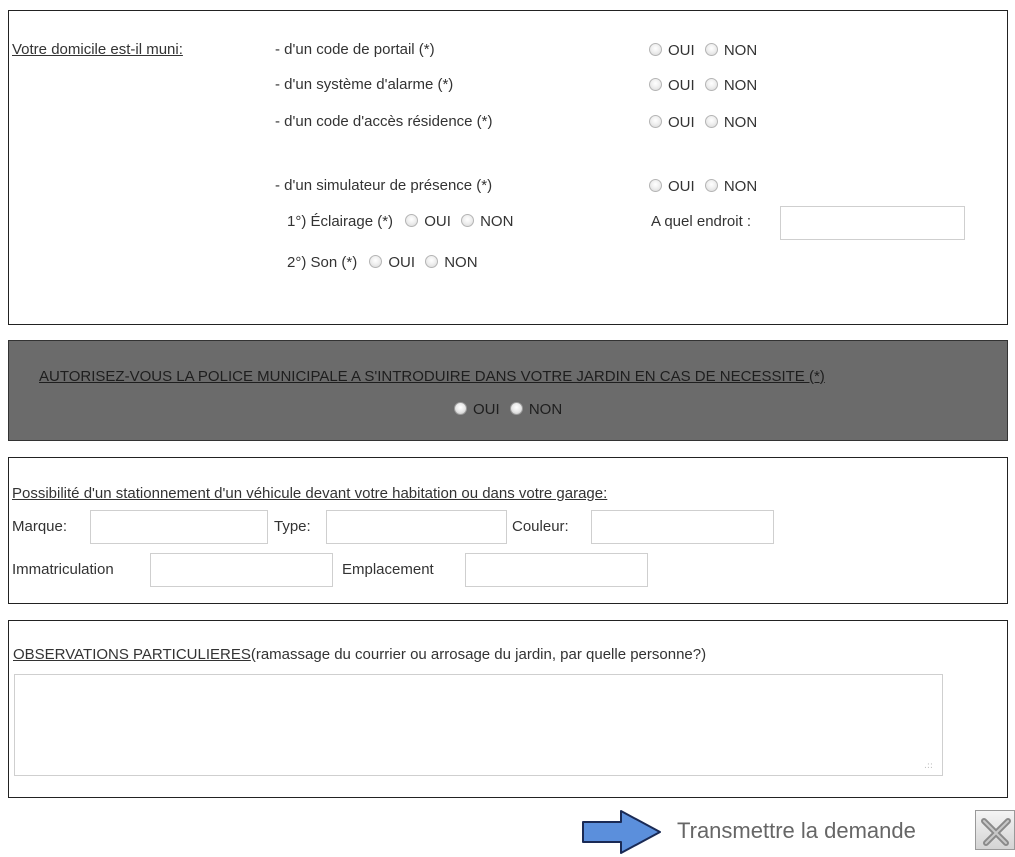 This screenshot has width=1015, height=857. I want to click on alarm-no: NON, so click(730, 85).